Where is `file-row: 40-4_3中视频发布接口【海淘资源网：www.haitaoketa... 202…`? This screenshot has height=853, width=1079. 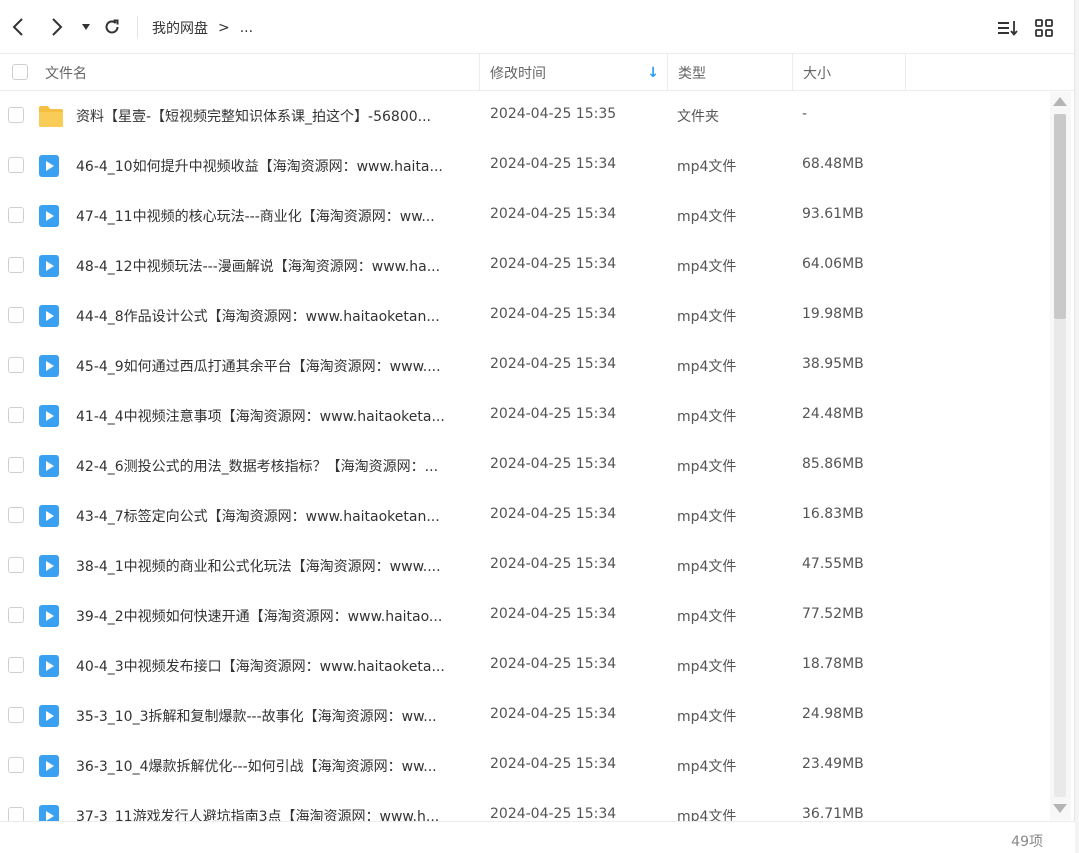 file-row: 40-4_3中视频发布接口【海淘资源网：www.haitaoketa... 202… is located at coordinates (525, 666).